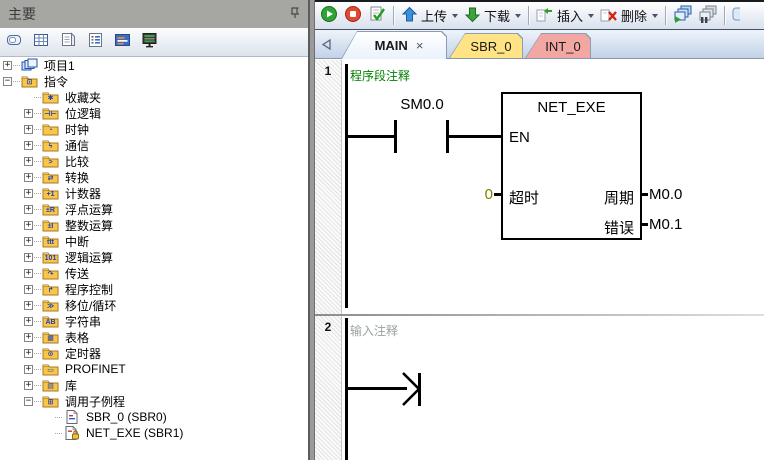  What do you see at coordinates (483, 194) in the screenshot?
I see `block-input-value: 0` at bounding box center [483, 194].